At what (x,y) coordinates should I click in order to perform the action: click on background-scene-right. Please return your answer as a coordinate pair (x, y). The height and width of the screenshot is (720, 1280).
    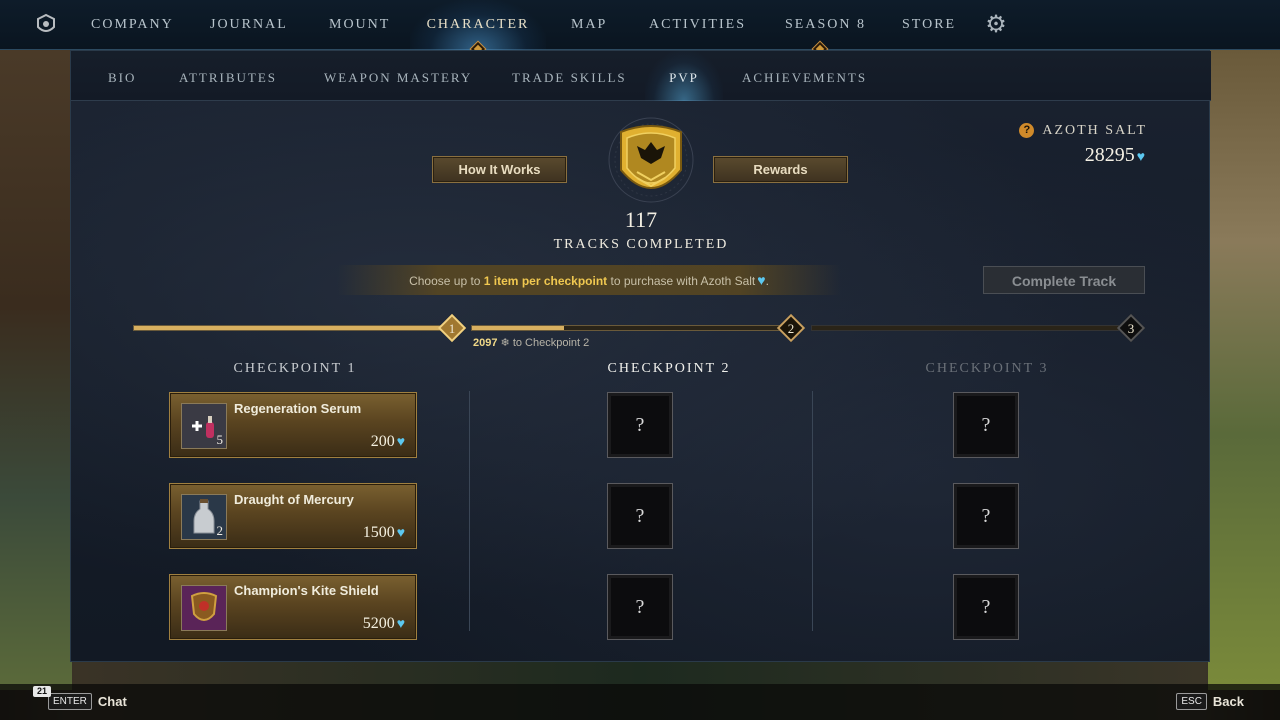
    Looking at the image, I should click on (1244, 370).